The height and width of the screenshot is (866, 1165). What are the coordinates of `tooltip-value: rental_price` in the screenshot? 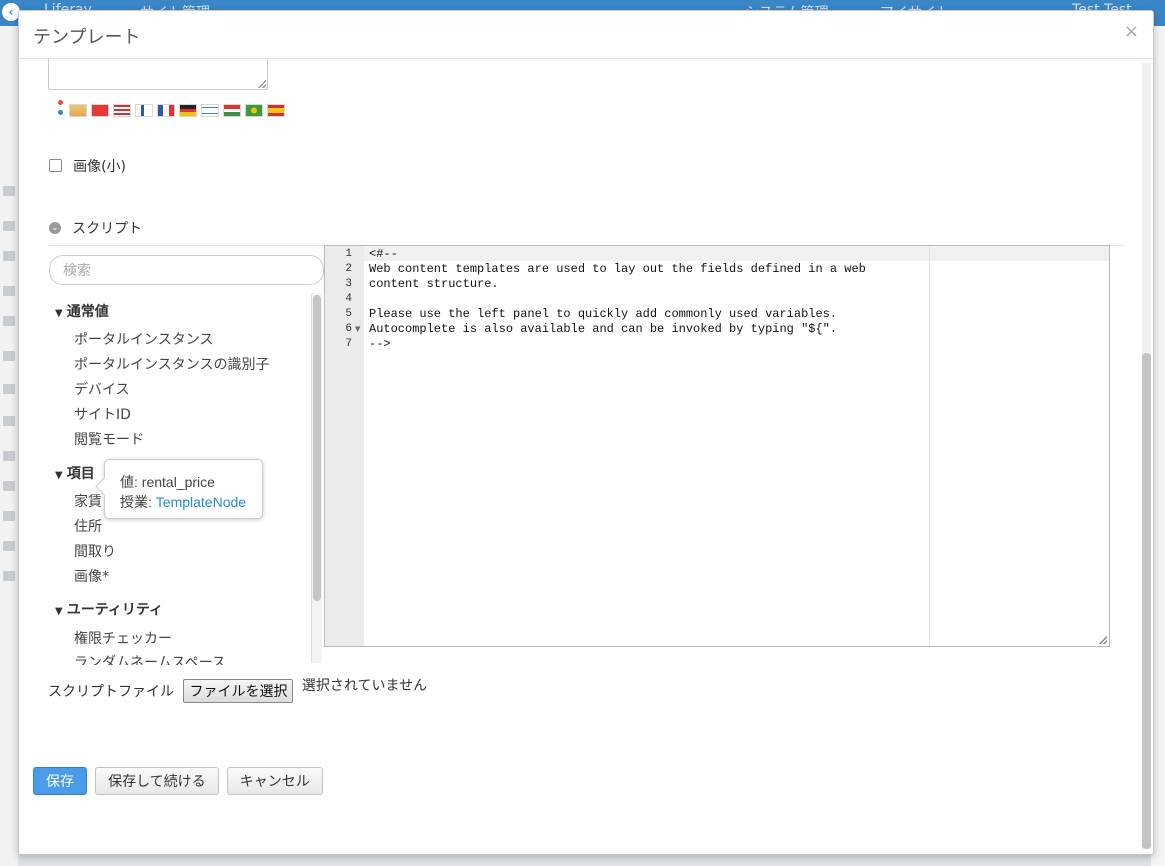 It's located at (178, 482).